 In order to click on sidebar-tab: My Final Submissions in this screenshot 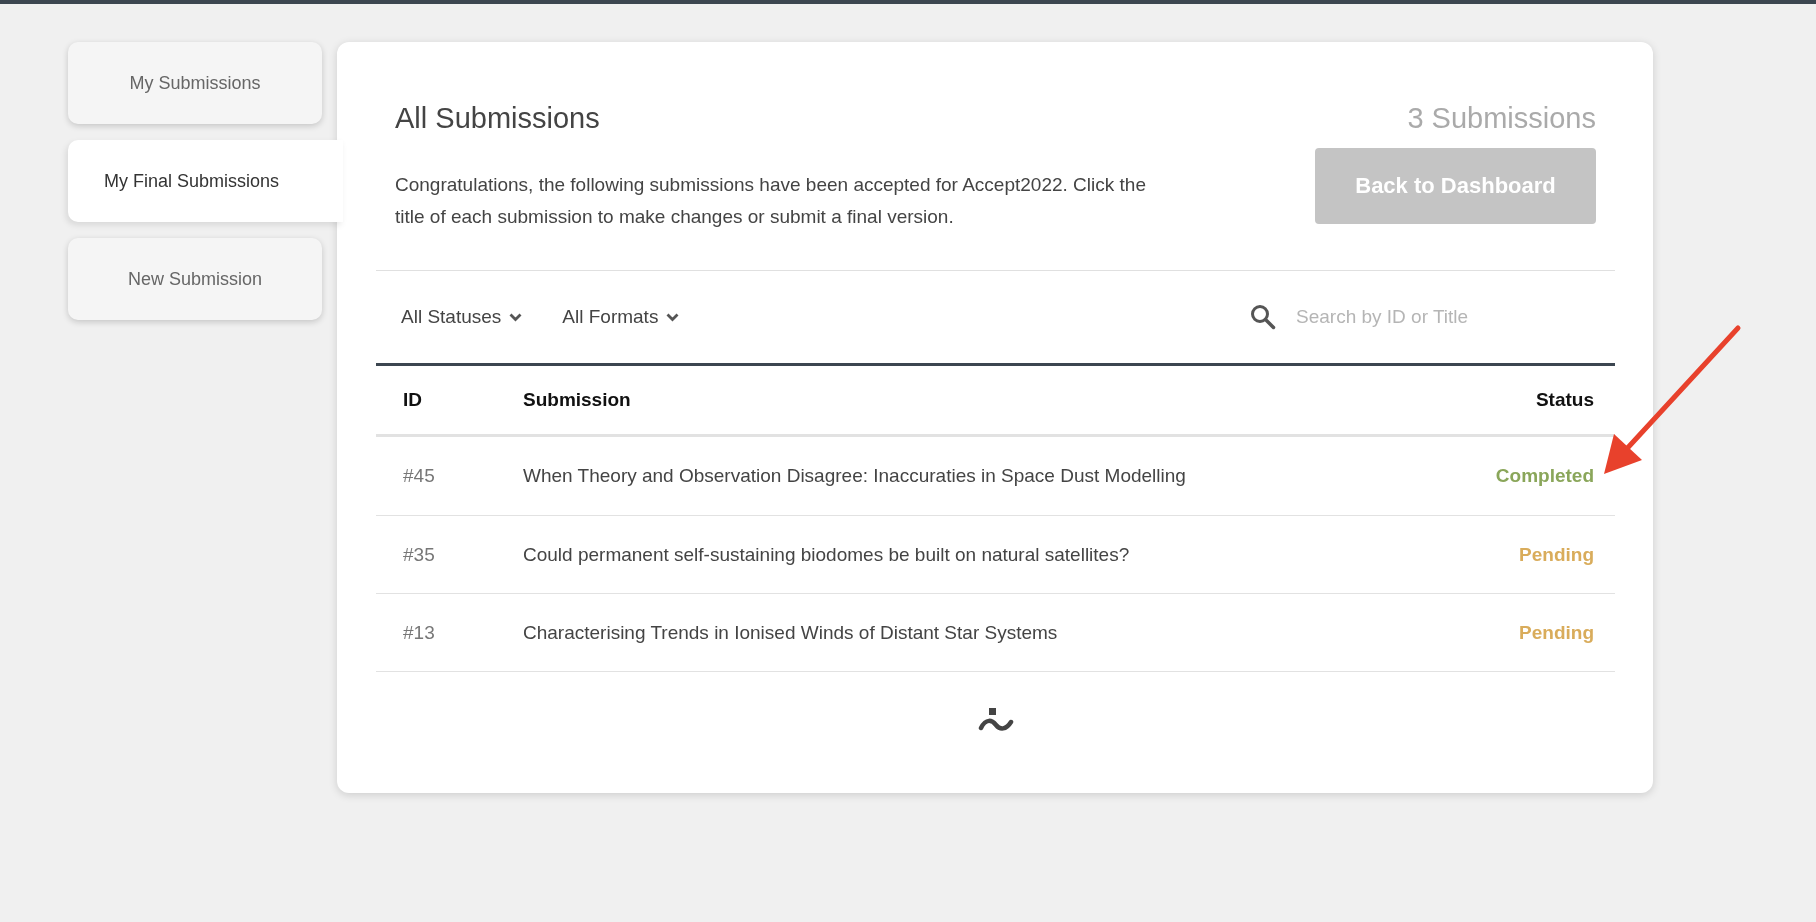, I will do `click(205, 181)`.